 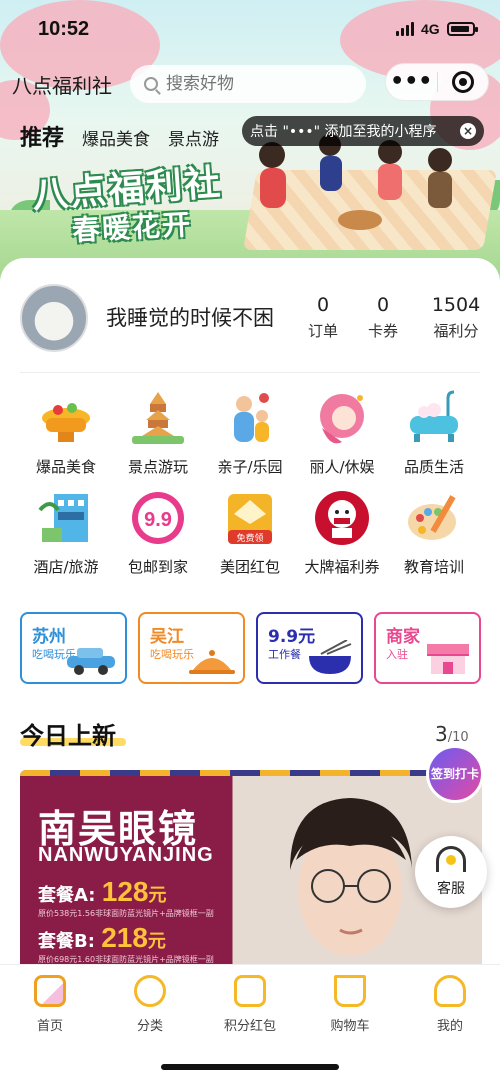 I want to click on beauty-icon, so click(x=342, y=418).